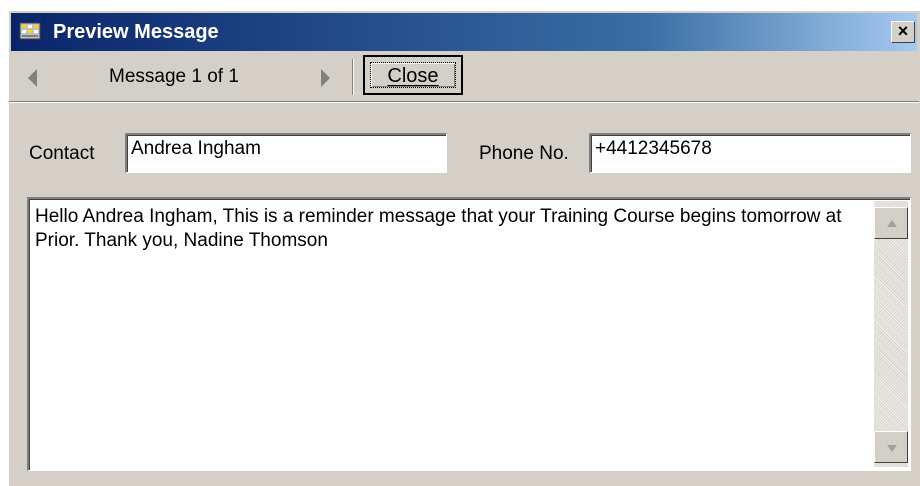 The width and height of the screenshot is (920, 486). What do you see at coordinates (891, 334) in the screenshot?
I see `vertical-scrollbar` at bounding box center [891, 334].